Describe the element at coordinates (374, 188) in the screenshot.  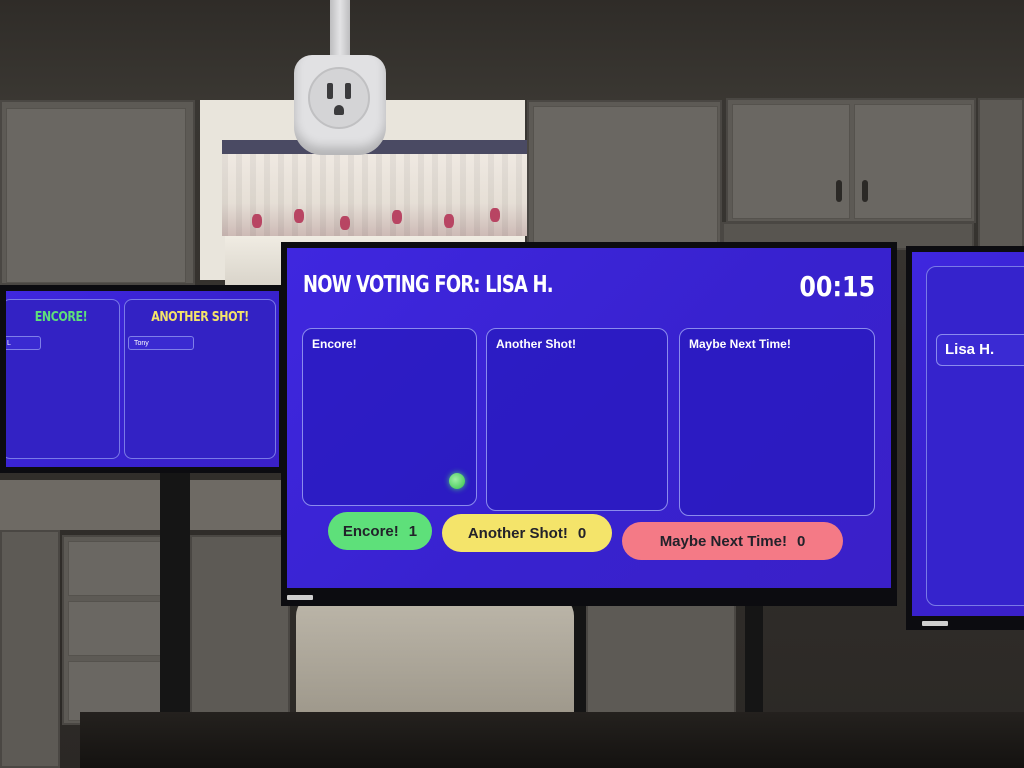
I see `valance-curtain` at that location.